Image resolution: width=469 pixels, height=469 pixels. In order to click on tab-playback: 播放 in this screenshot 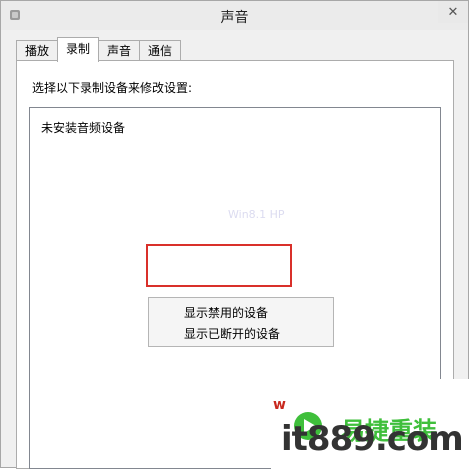, I will do `click(37, 50)`.